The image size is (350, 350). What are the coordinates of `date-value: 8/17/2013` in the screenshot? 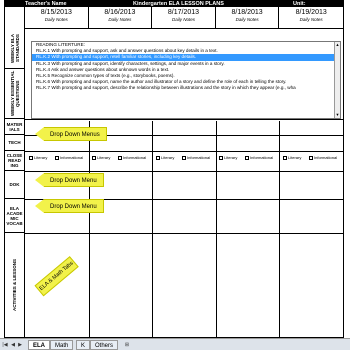 It's located at (183, 12).